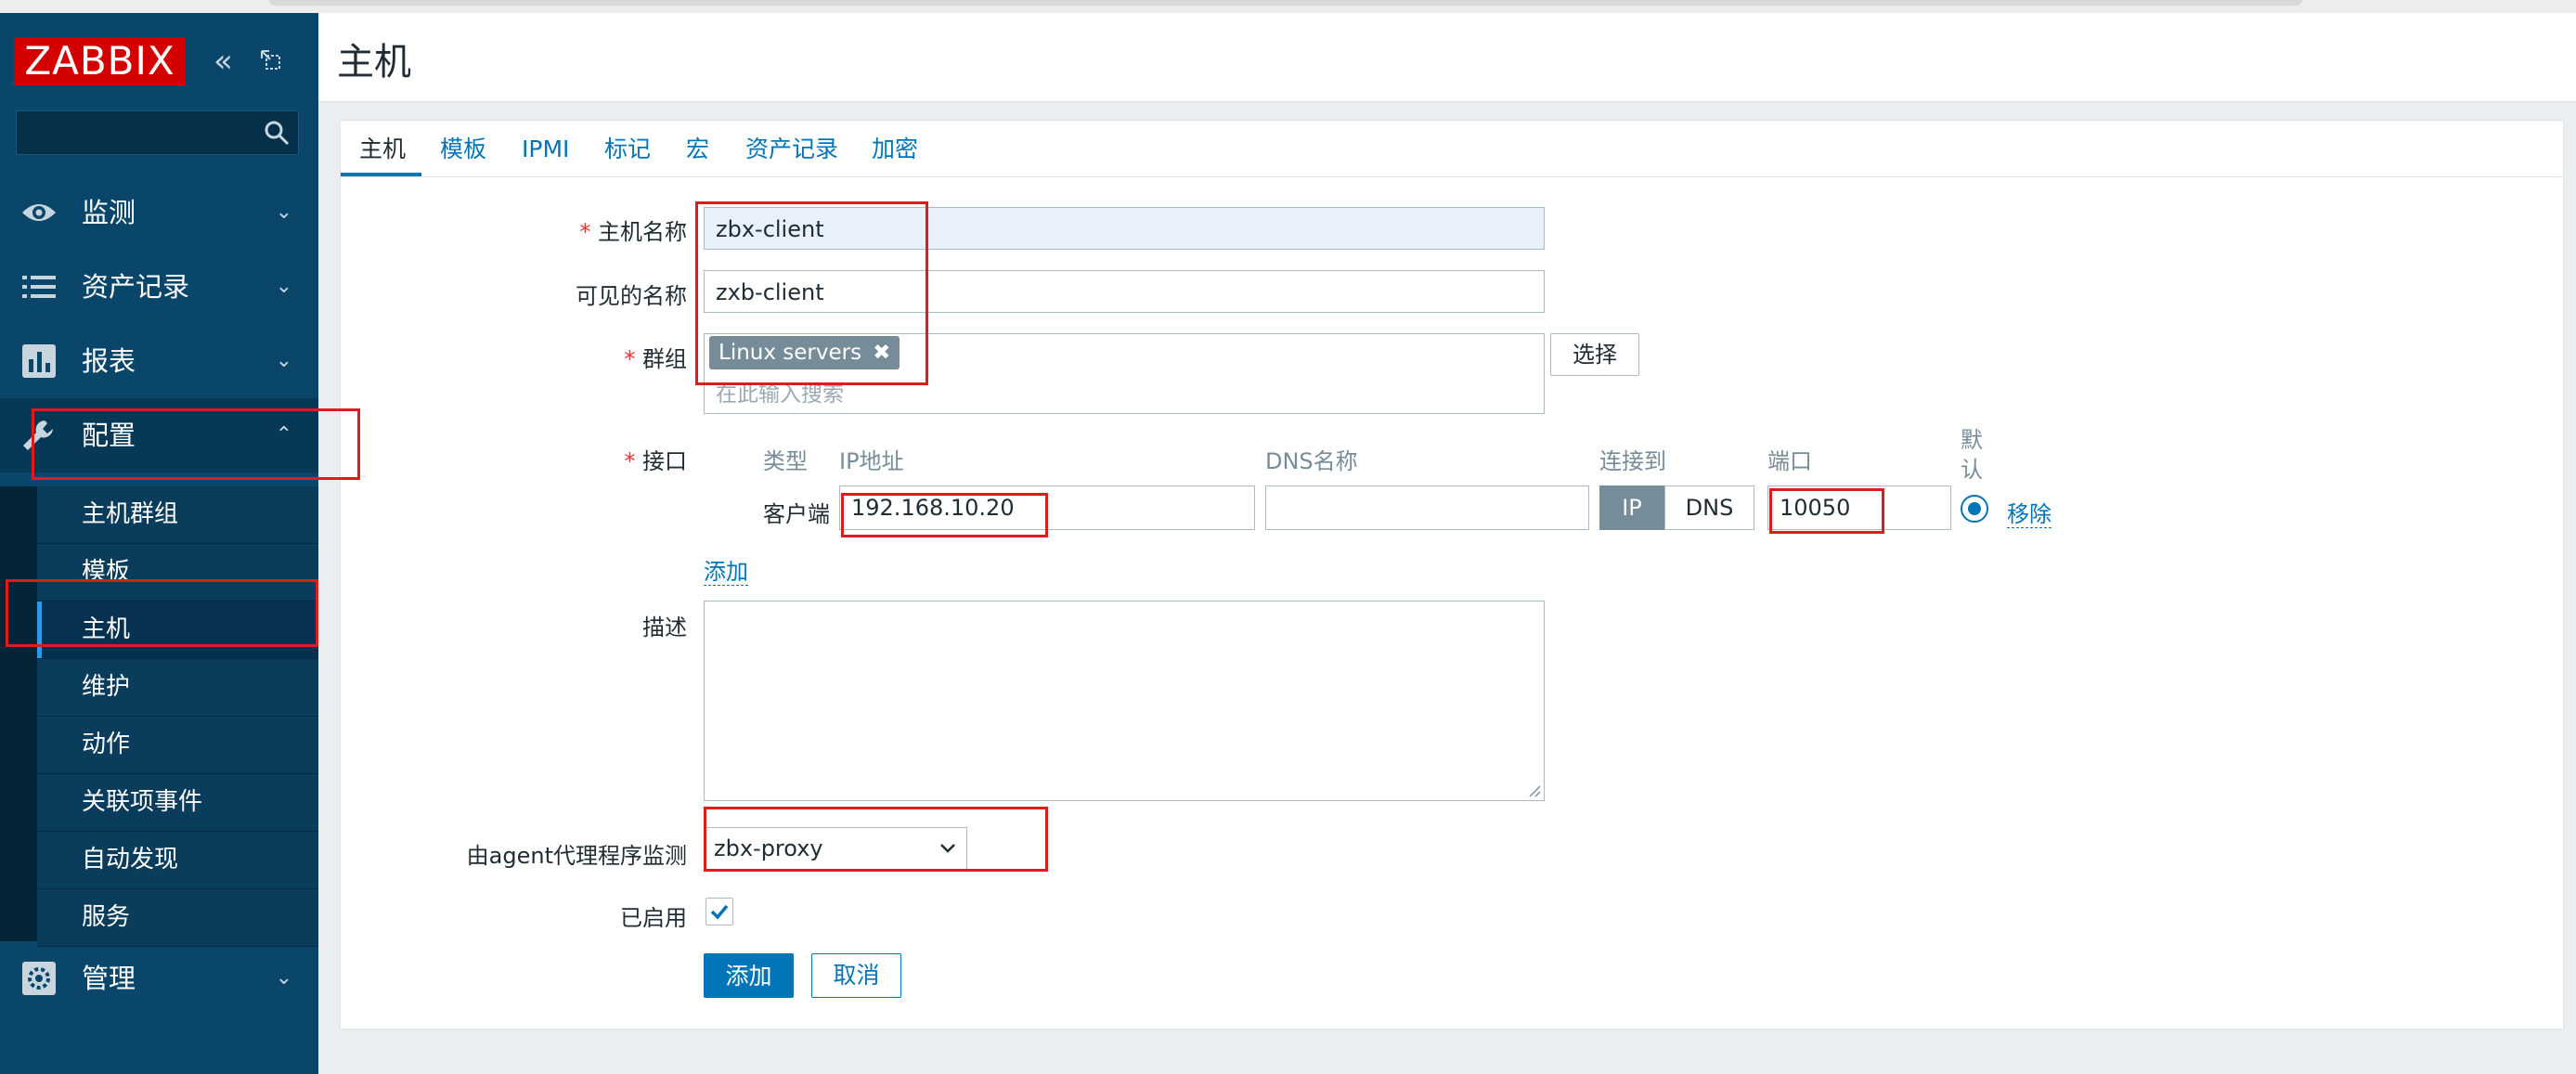  I want to click on kiosk-mode-icon, so click(270, 59).